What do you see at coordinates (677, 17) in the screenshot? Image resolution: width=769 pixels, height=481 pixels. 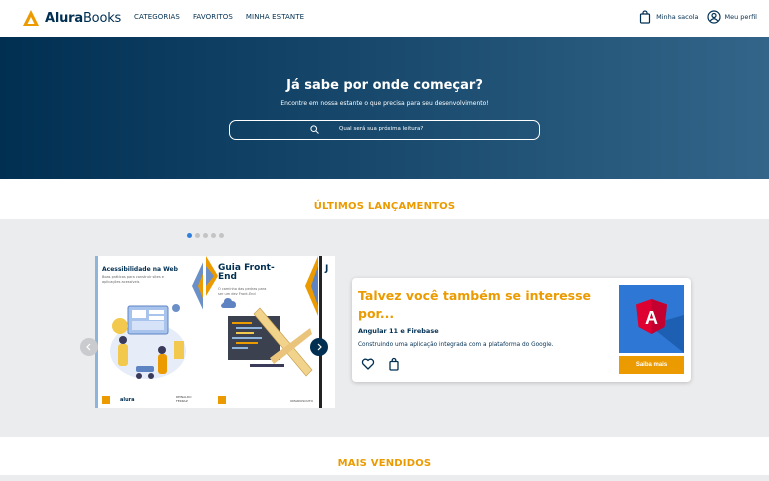 I see `bag-label: Minha sacola` at bounding box center [677, 17].